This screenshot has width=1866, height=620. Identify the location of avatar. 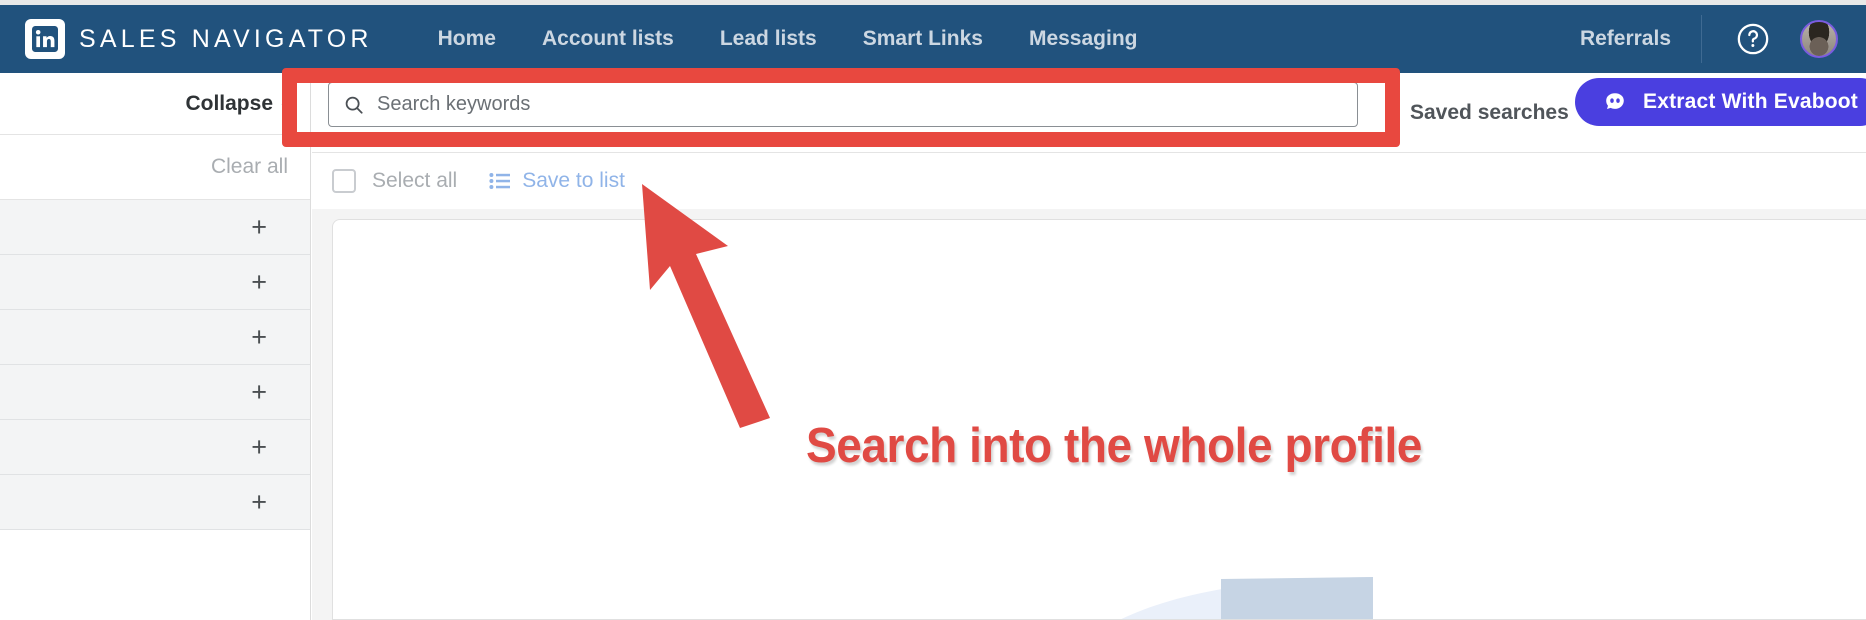
(1819, 39).